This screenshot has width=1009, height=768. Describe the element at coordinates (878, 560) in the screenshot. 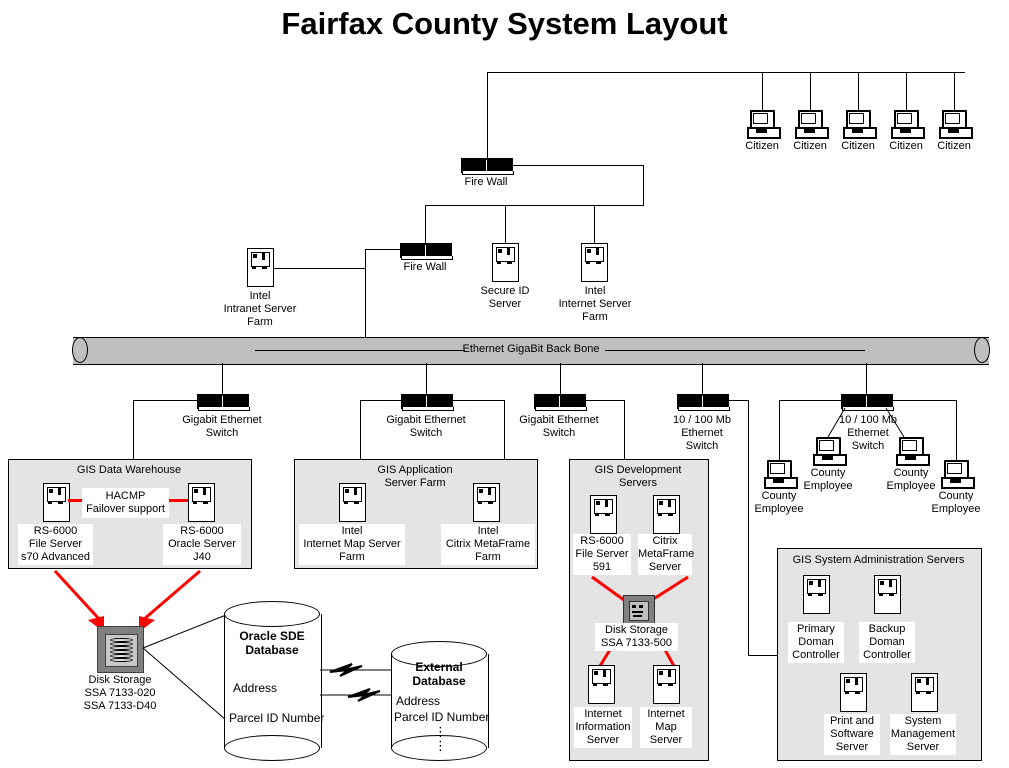

I see `group-title-gis-system-administration-servers: GIS System Administration Servers` at that location.